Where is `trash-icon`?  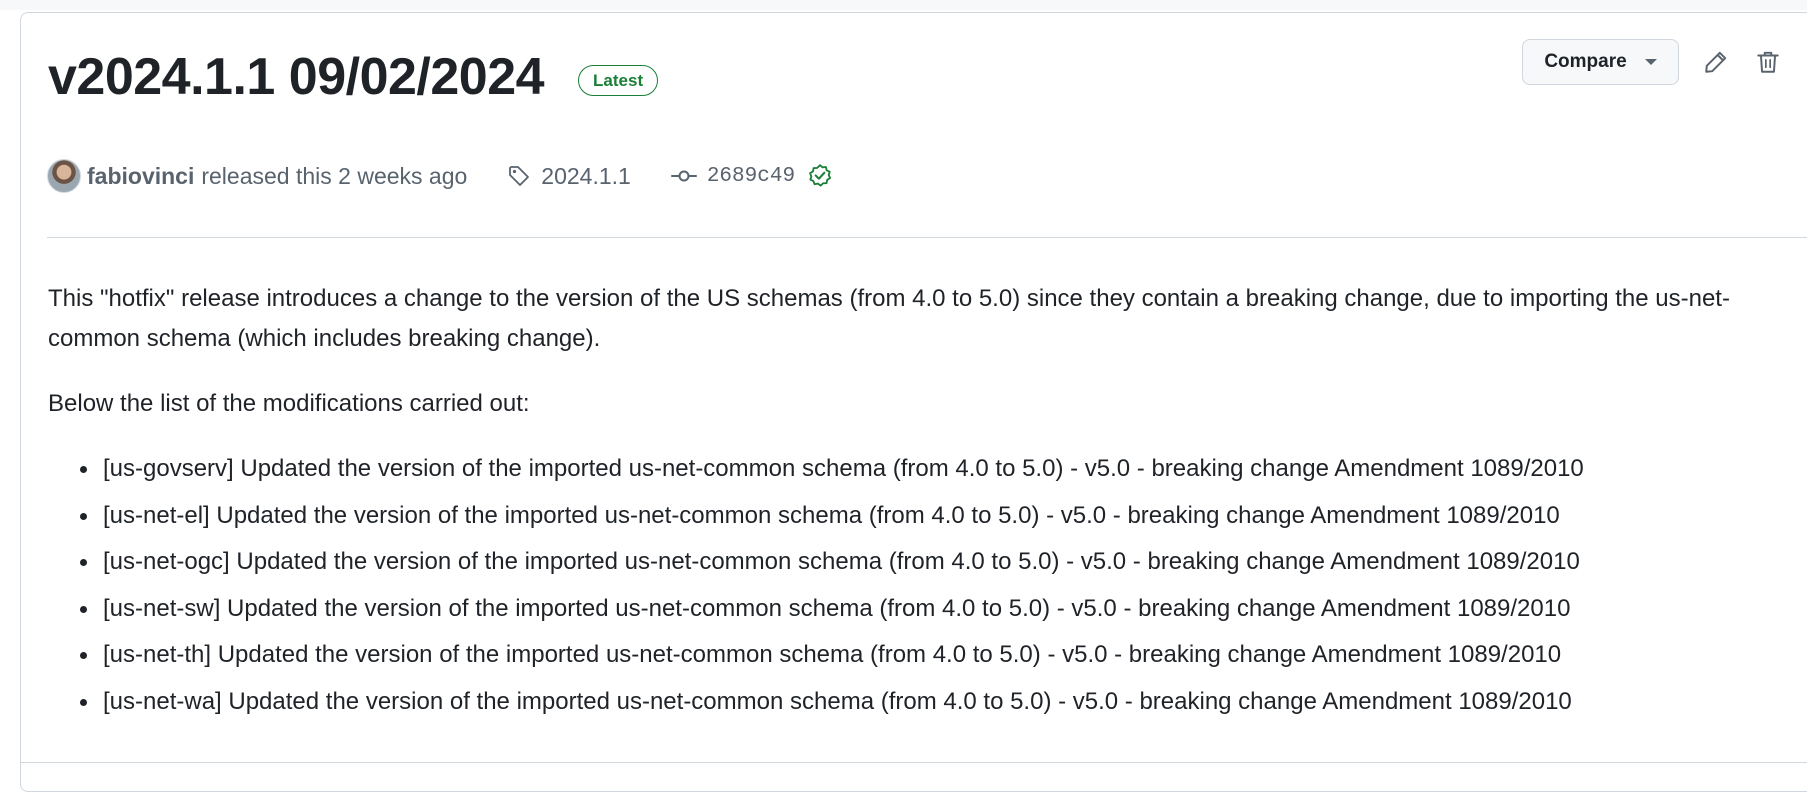
trash-icon is located at coordinates (1768, 62).